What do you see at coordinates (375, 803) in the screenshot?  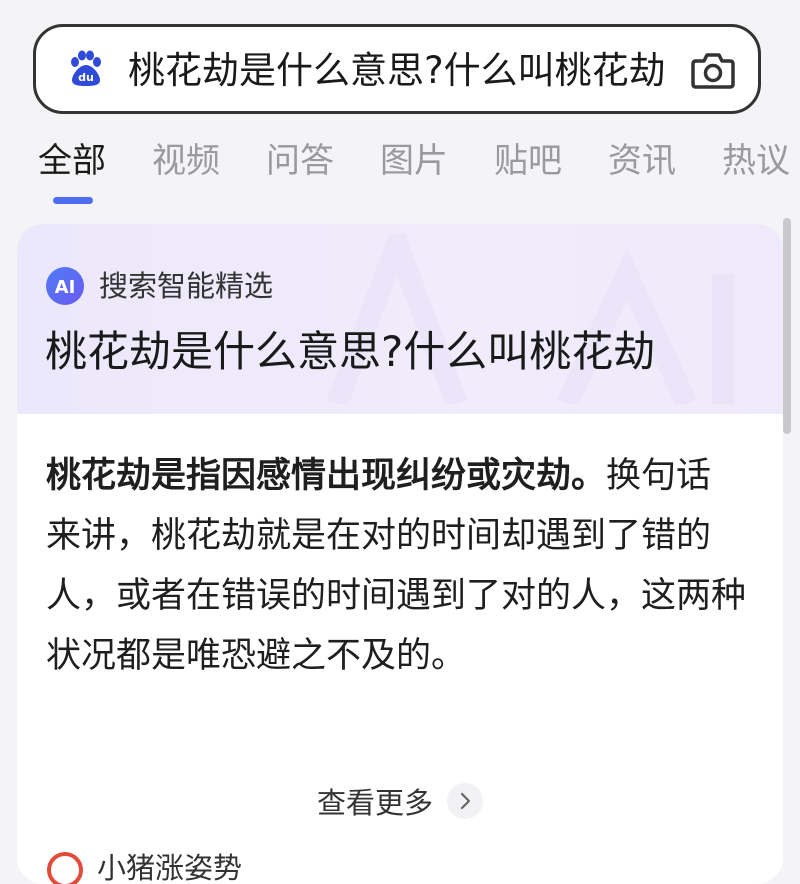 I see `see-more-label: 查看更多` at bounding box center [375, 803].